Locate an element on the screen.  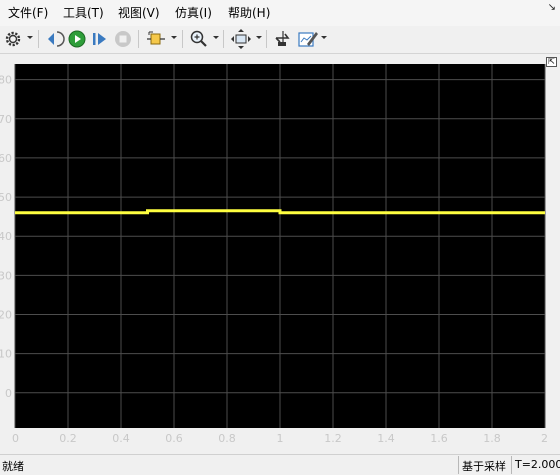
menu-tools: 工具(T) is located at coordinates (83, 13).